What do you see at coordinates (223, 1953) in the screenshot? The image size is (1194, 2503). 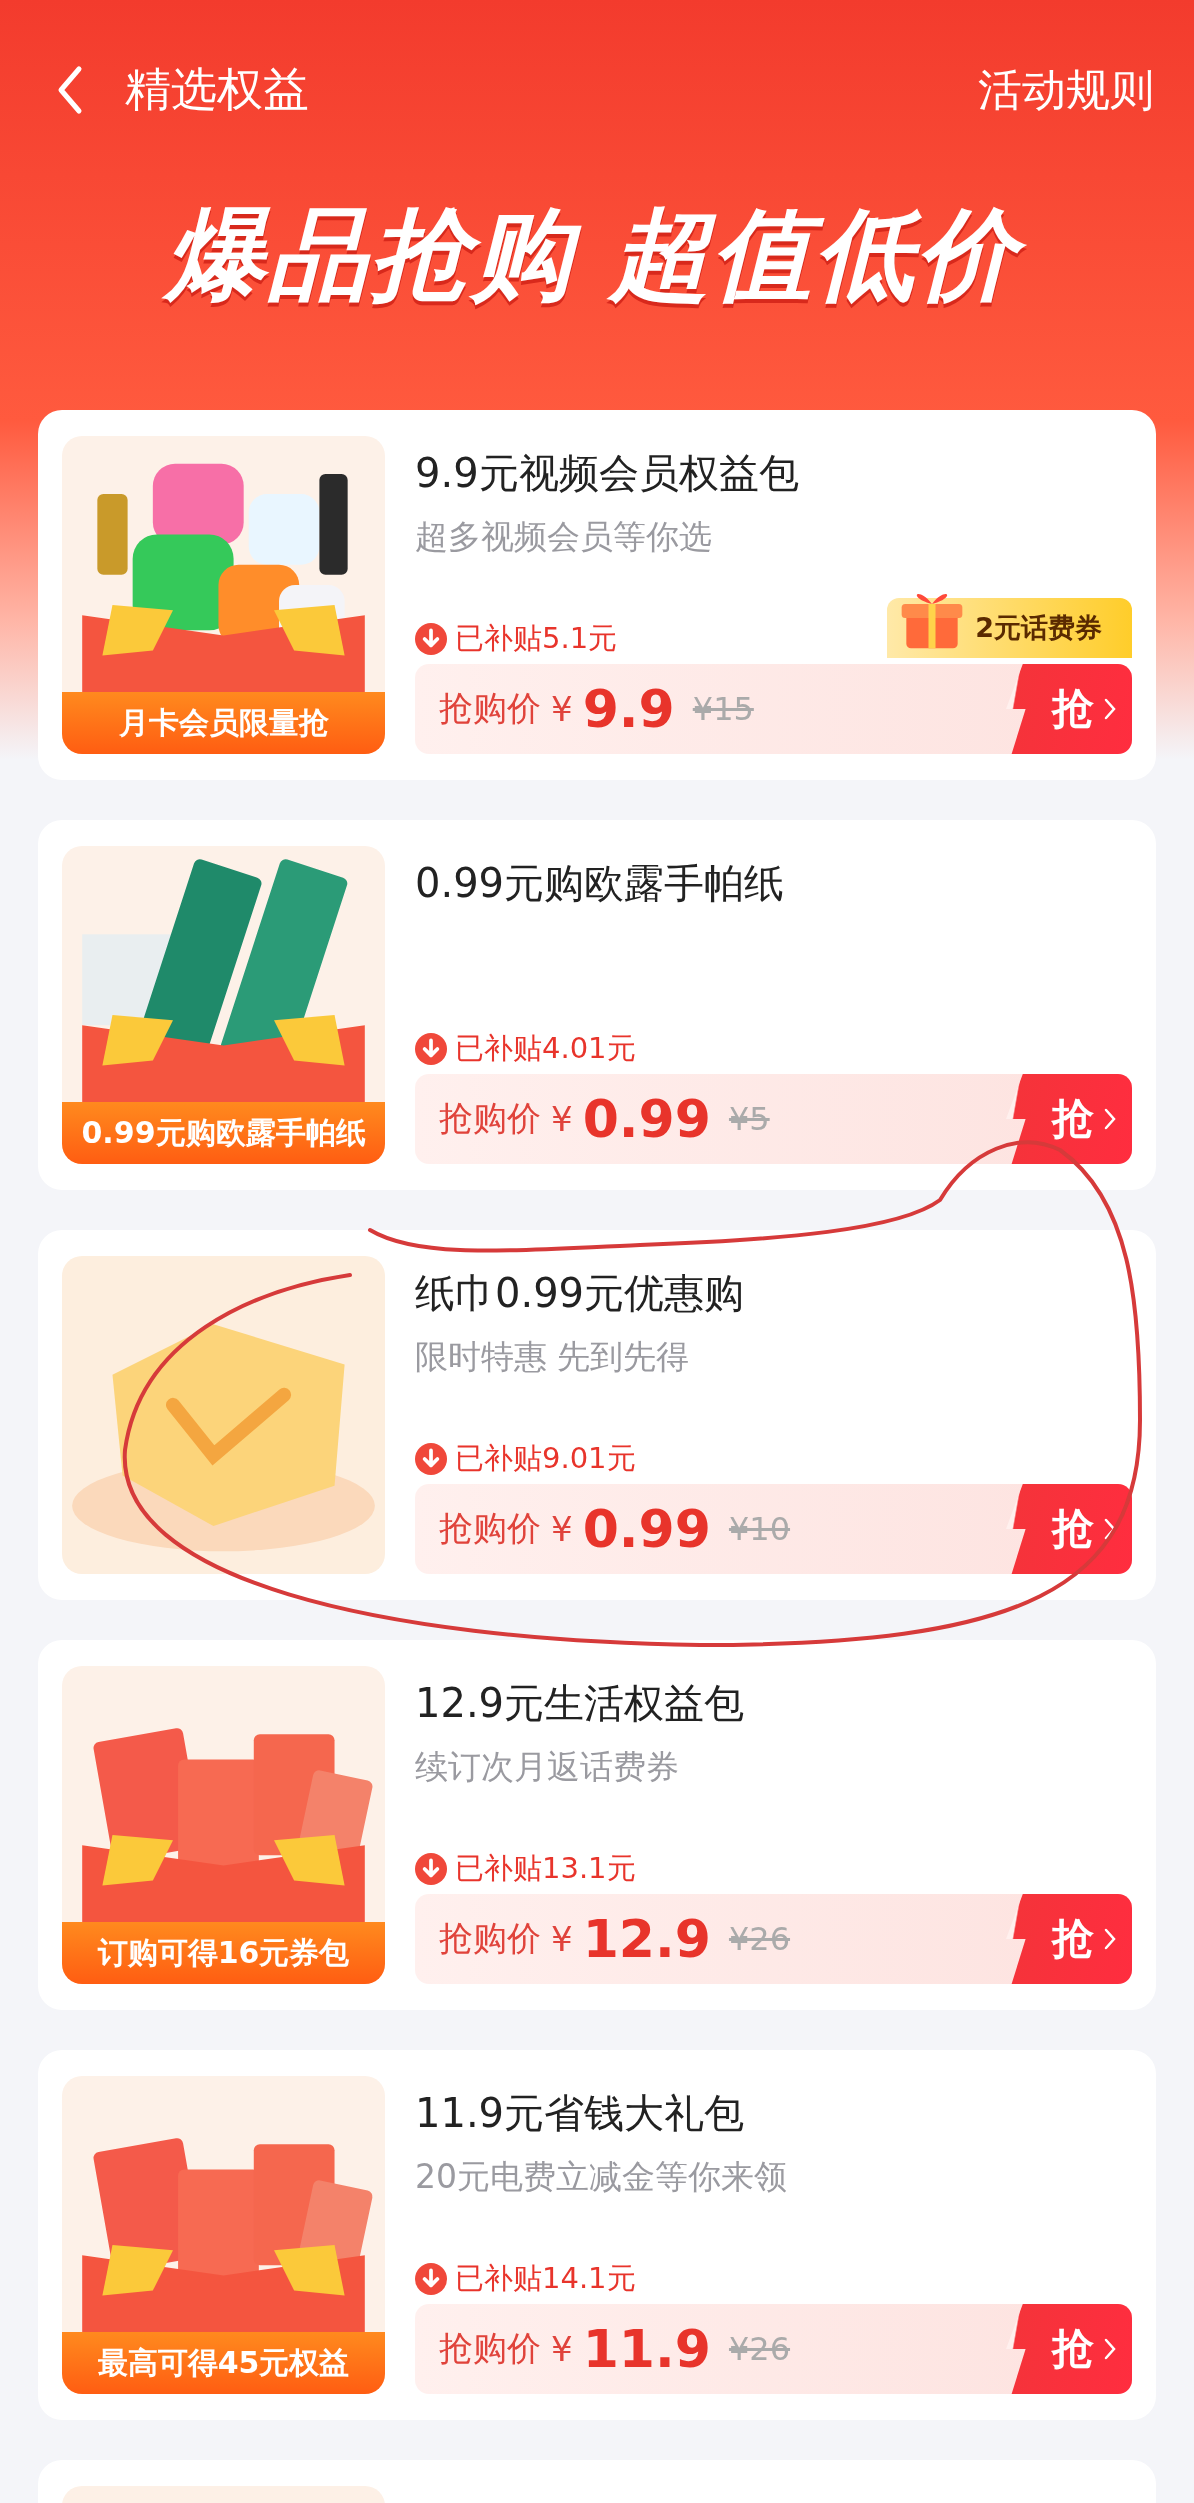 I see `thumbnail-caption: 订购可得16元券包` at bounding box center [223, 1953].